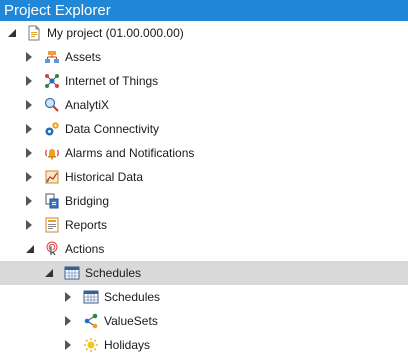  Describe the element at coordinates (204, 273) in the screenshot. I see `tree-node-schedules-folder: Schedules` at that location.